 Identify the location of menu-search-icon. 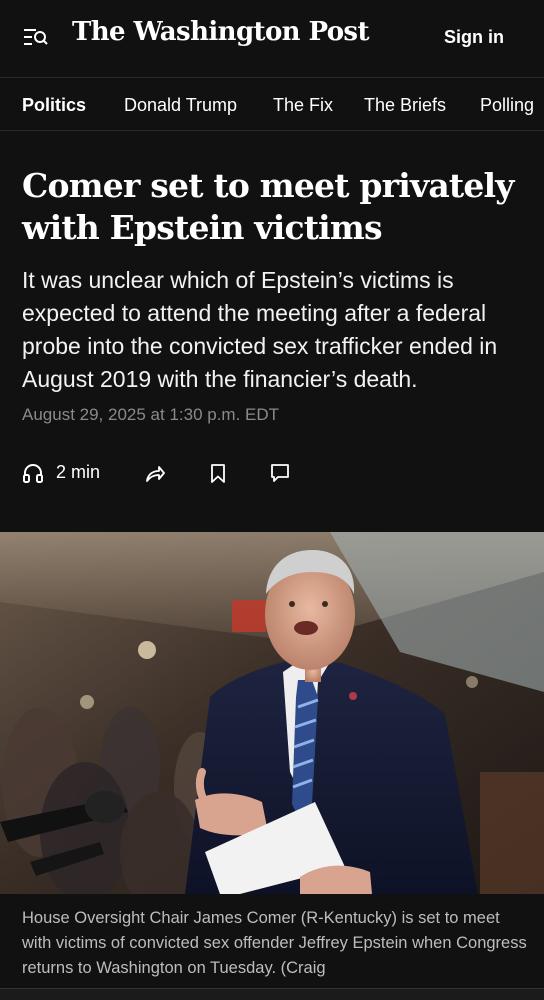
(36, 37).